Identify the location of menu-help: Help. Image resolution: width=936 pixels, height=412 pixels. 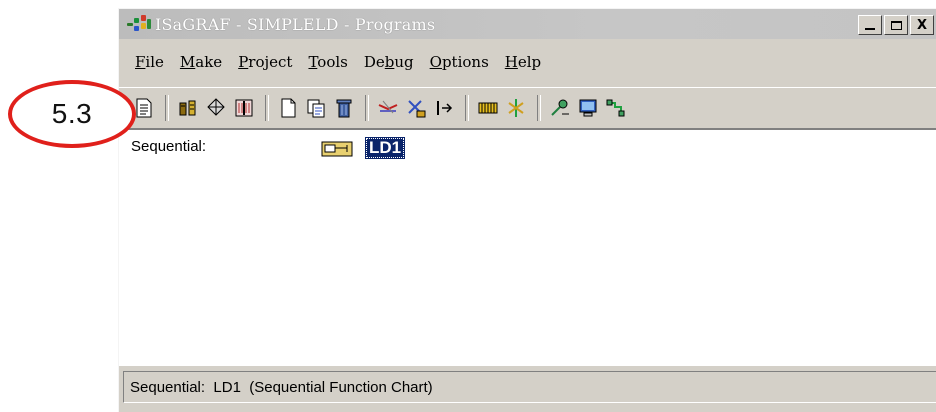
(523, 62).